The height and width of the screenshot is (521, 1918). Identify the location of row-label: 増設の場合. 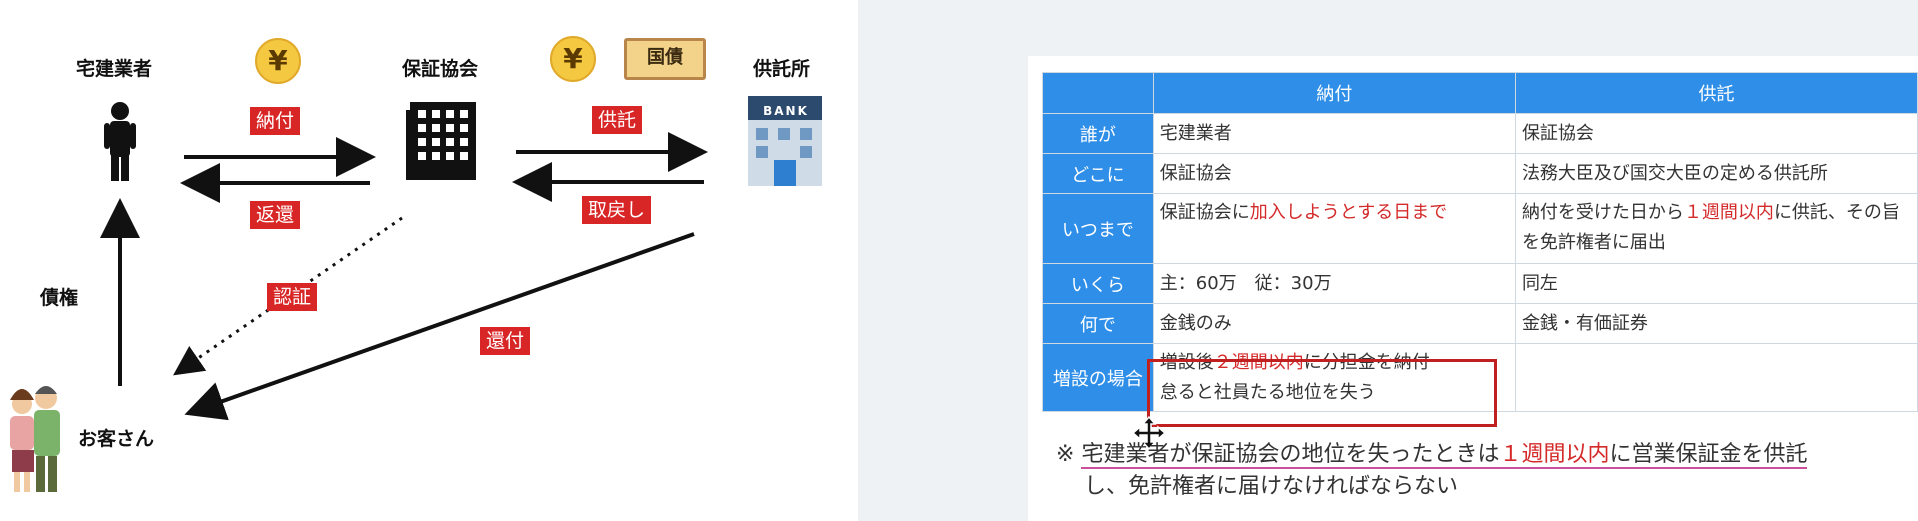
(1098, 377).